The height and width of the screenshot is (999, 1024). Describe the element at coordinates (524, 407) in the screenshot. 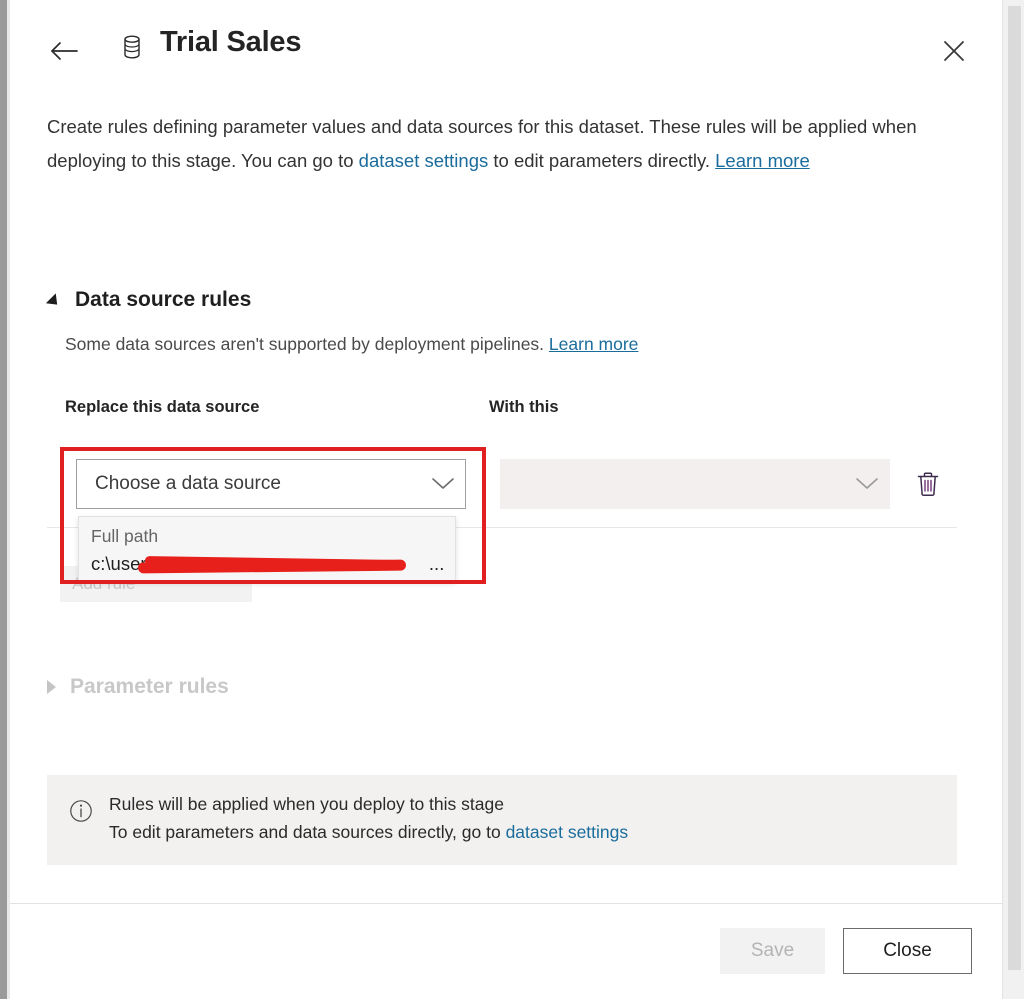

I see `column-header-with-this: With this` at that location.